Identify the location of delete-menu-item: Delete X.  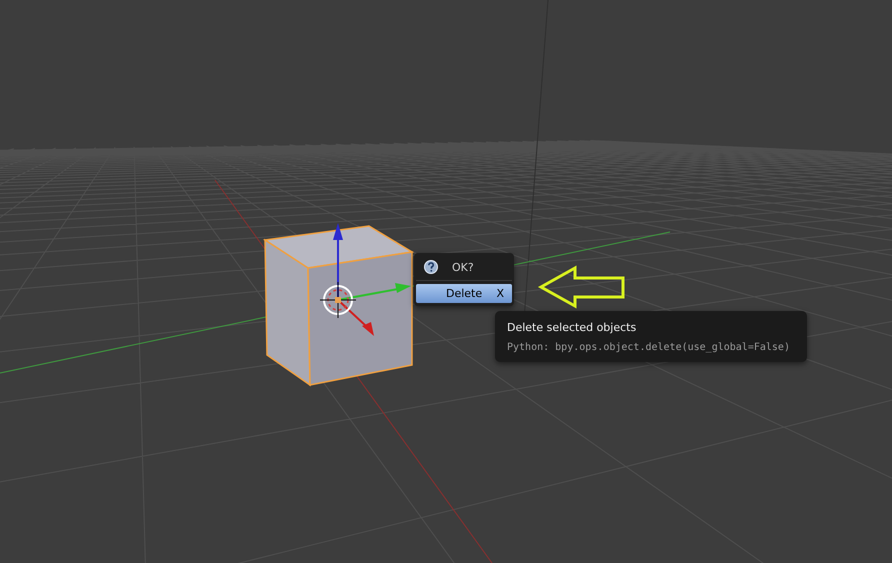
(464, 293).